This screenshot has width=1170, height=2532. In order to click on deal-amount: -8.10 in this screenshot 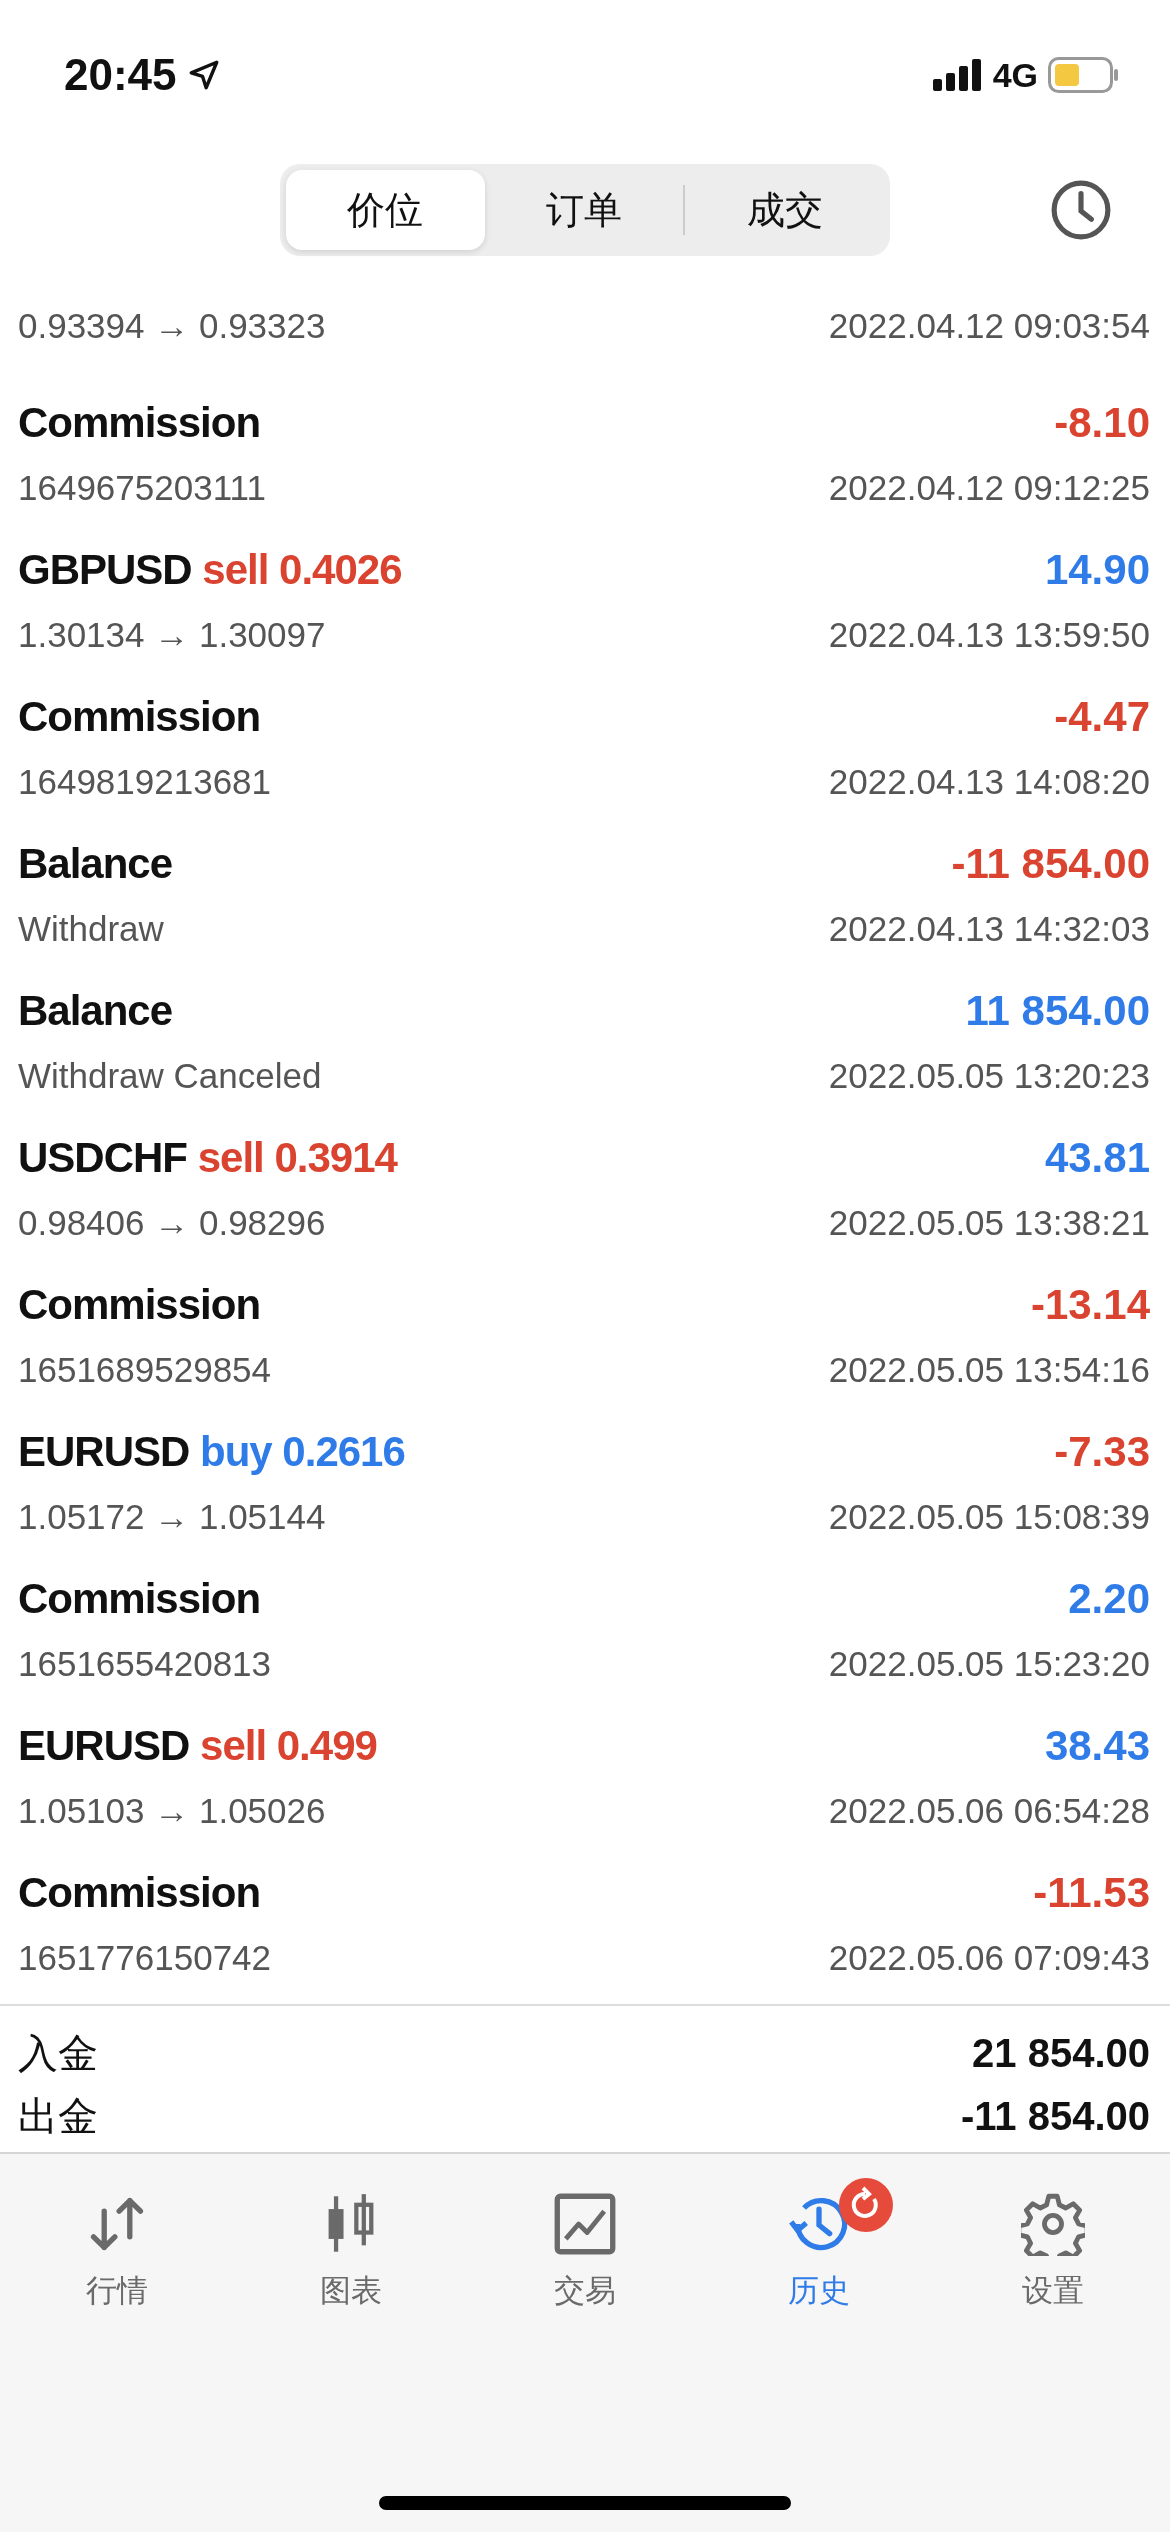, I will do `click(1102, 423)`.